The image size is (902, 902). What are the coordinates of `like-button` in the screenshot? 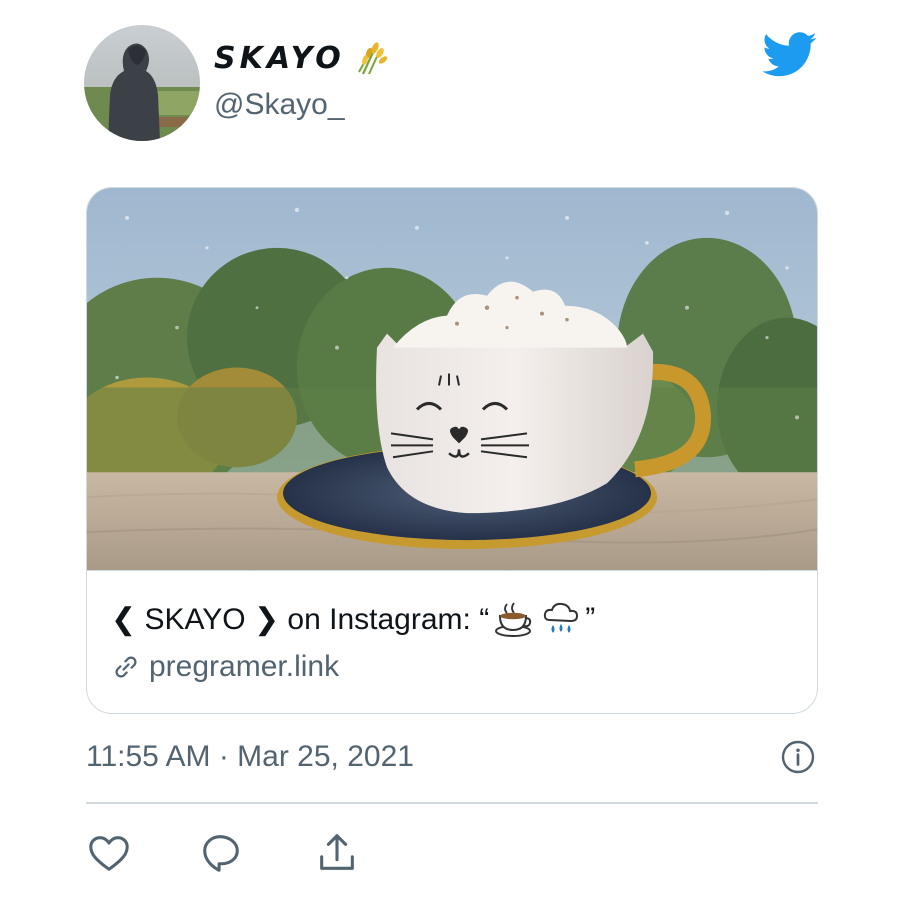 It's located at (109, 853).